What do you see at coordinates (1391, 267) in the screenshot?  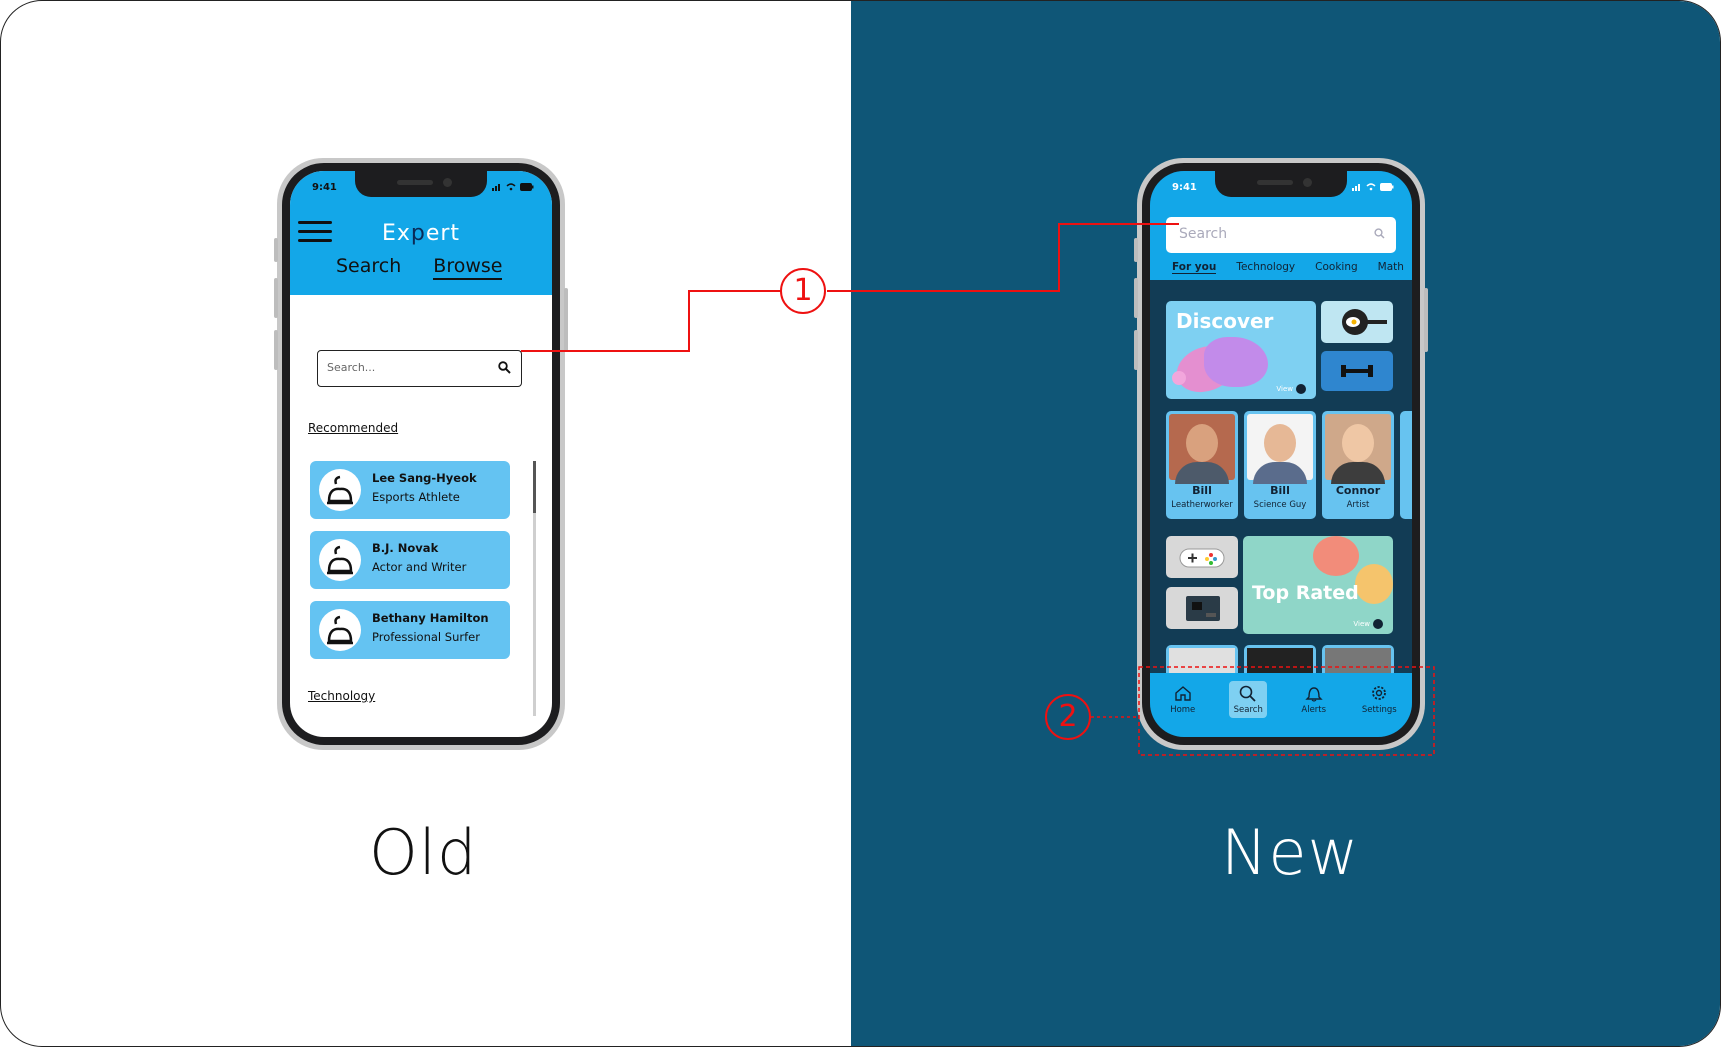 I see `category-tab: Math` at bounding box center [1391, 267].